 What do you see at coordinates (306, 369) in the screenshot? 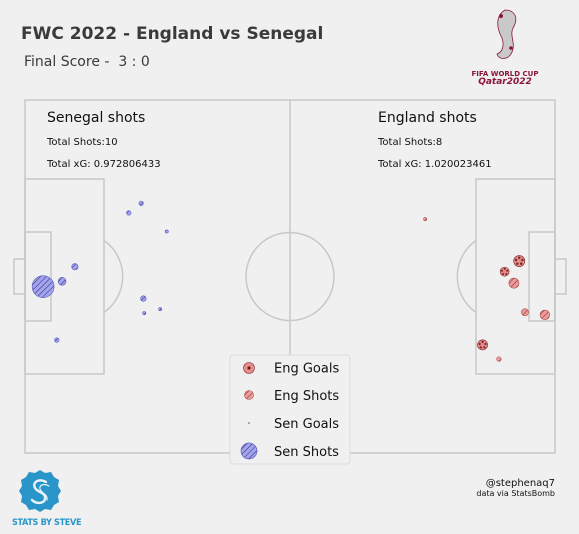
I see `legend-label-eng-goals: Eng Goals` at bounding box center [306, 369].